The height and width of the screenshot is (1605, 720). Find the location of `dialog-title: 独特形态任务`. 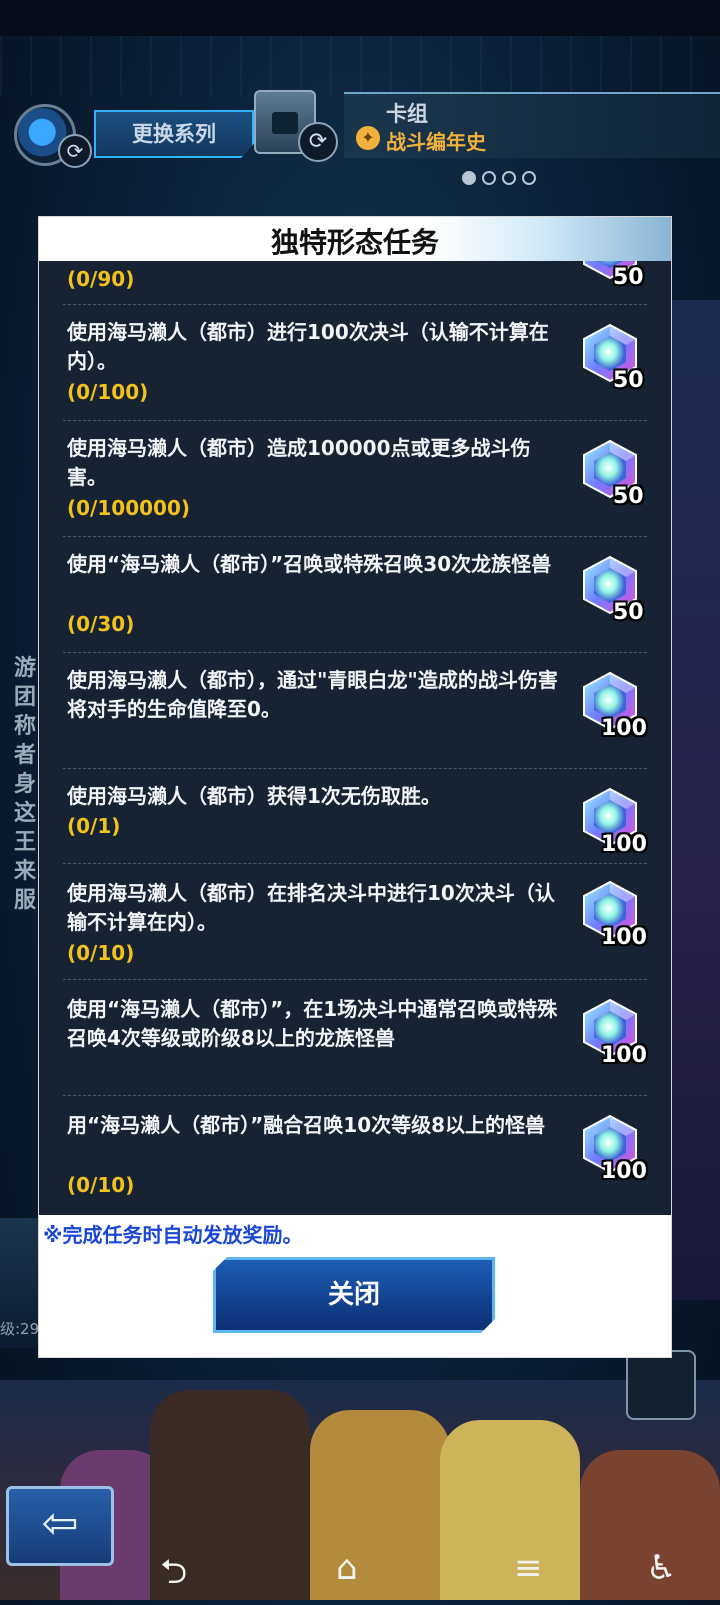

dialog-title: 独特形态任务 is located at coordinates (354, 242).